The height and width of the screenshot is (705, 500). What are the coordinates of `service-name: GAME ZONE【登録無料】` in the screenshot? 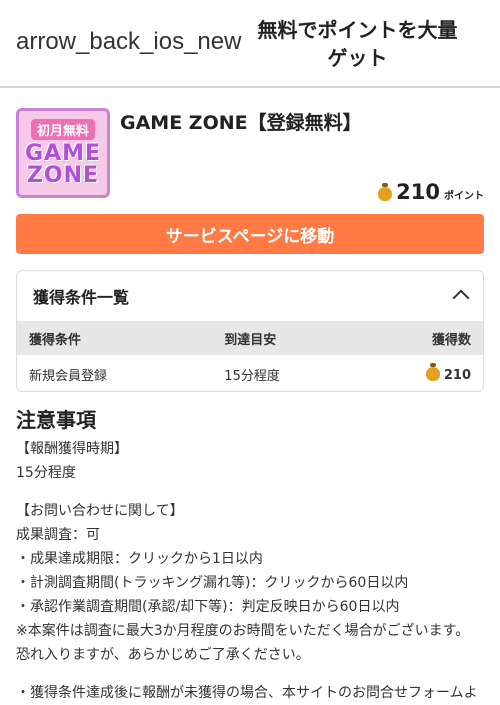 It's located at (241, 123).